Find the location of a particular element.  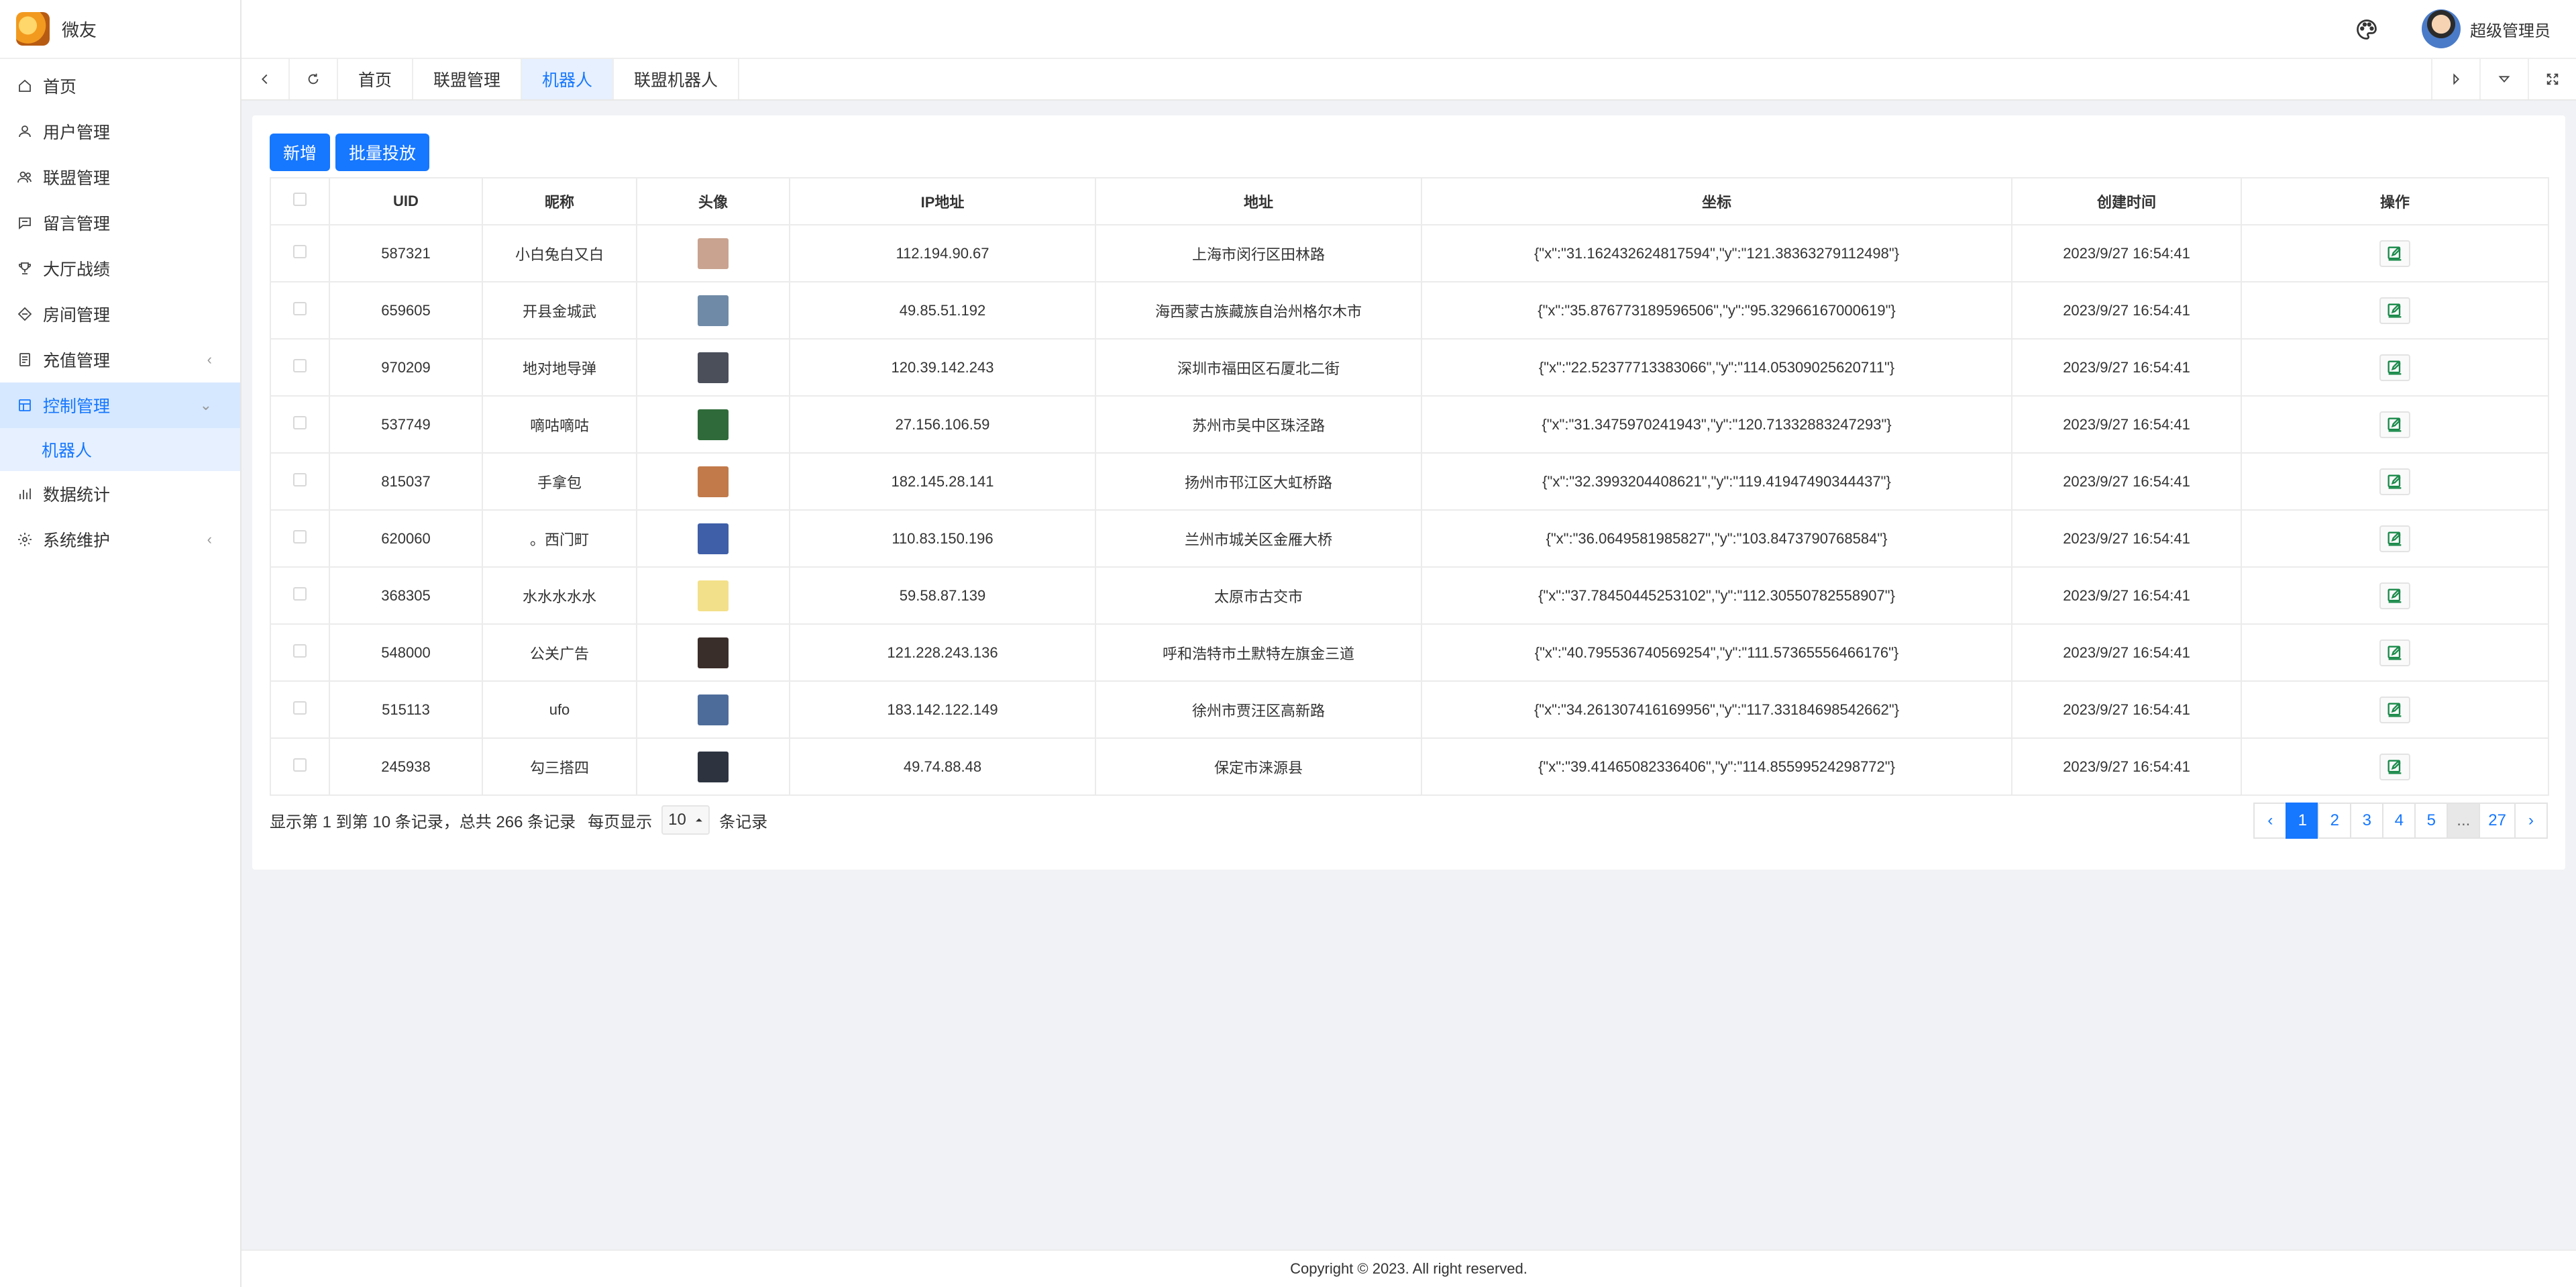

tabs-scroll-left-button is located at coordinates (265, 79).